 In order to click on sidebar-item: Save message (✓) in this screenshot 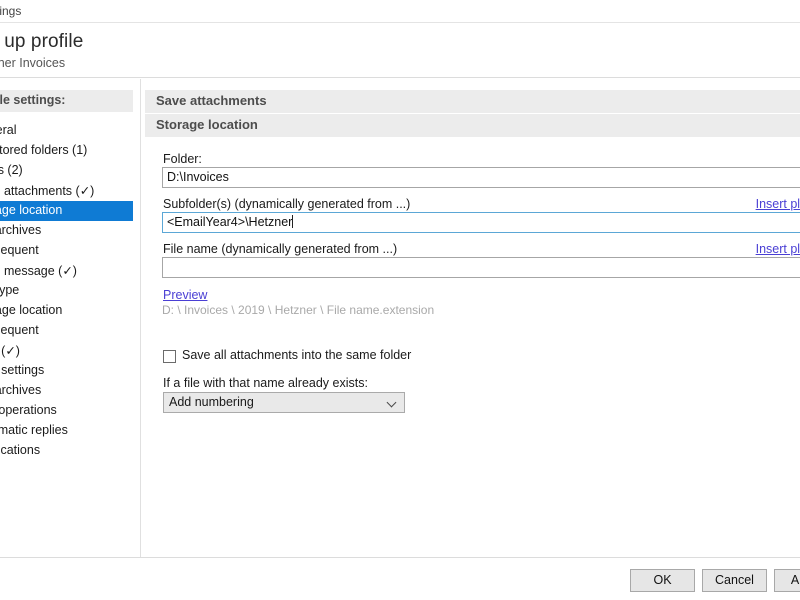, I will do `click(66, 271)`.